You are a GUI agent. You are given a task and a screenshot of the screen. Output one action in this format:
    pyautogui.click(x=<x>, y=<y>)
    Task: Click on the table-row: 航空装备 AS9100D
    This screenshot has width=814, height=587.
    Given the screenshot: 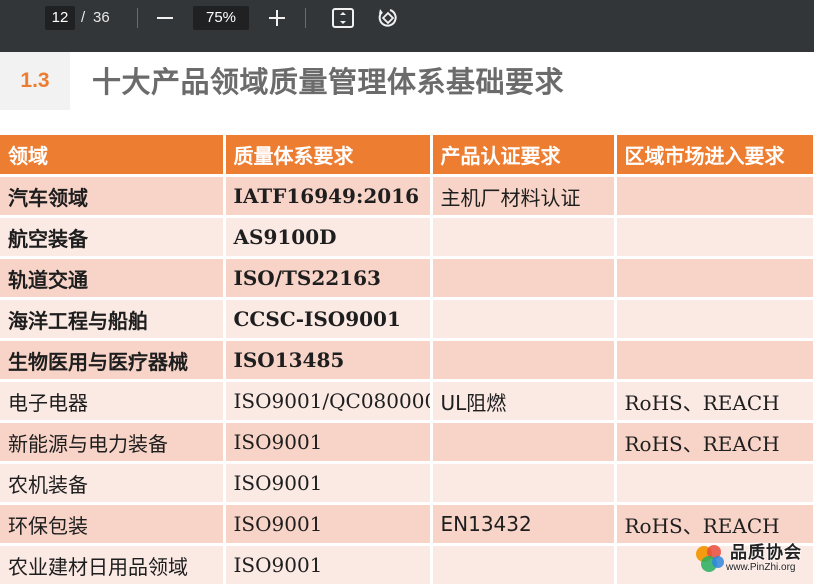 What is the action you would take?
    pyautogui.click(x=407, y=237)
    